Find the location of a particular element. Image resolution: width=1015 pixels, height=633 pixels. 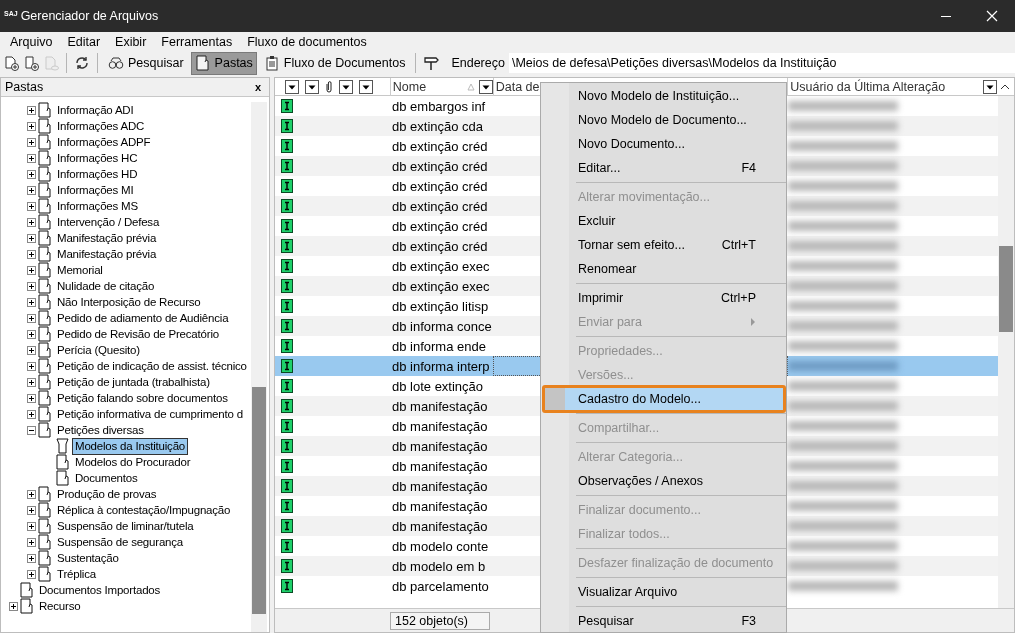

table-cell-text: db parcelamento is located at coordinates (440, 586).